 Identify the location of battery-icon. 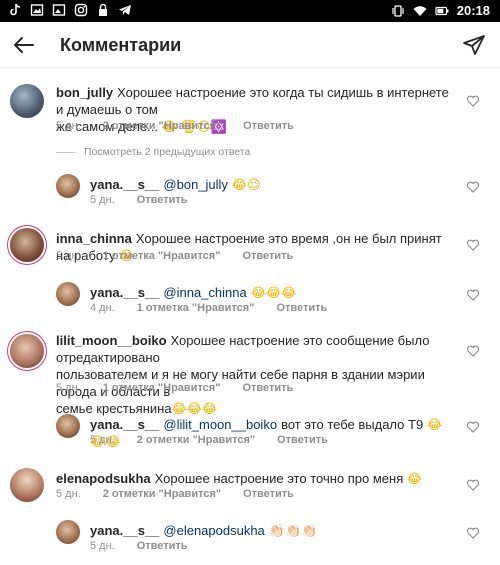
(442, 10).